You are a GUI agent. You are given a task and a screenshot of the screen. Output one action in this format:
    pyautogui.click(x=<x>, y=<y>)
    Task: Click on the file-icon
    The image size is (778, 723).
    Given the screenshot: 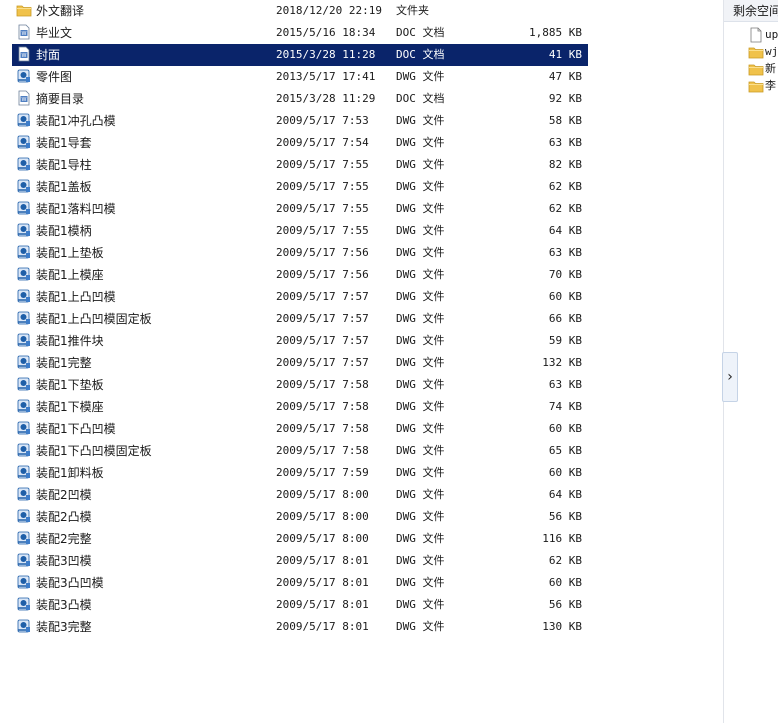 What is the action you would take?
    pyautogui.click(x=756, y=35)
    